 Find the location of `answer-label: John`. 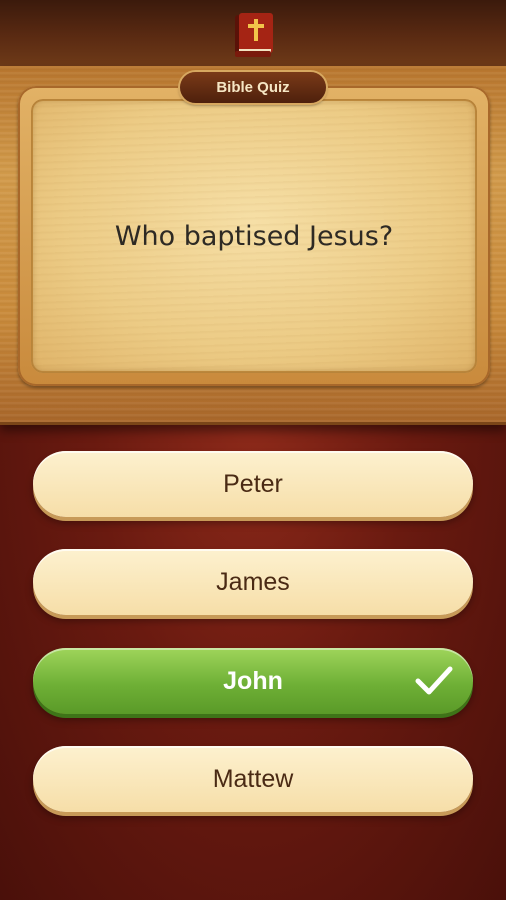

answer-label: John is located at coordinates (253, 681).